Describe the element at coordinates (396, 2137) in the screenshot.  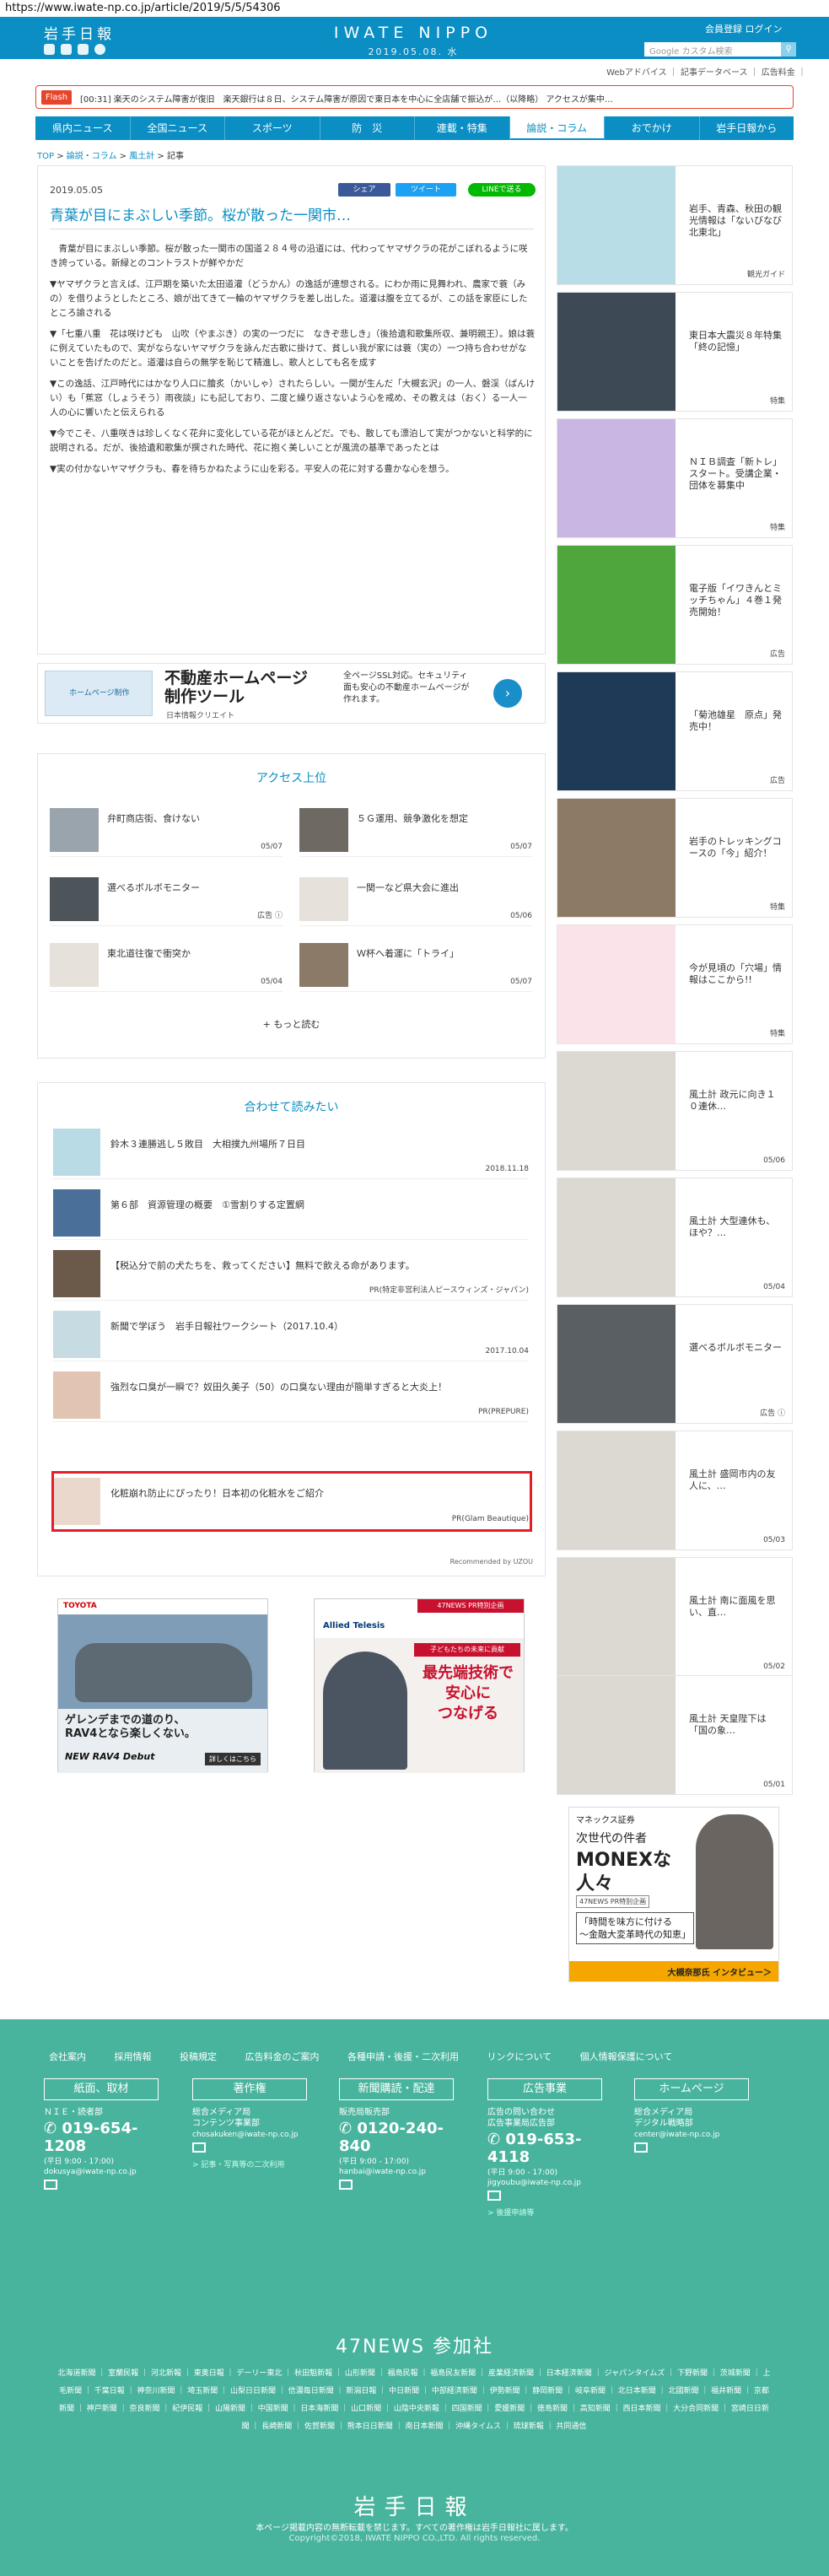
I see `phone-number: ✆ 0120-240-840` at that location.